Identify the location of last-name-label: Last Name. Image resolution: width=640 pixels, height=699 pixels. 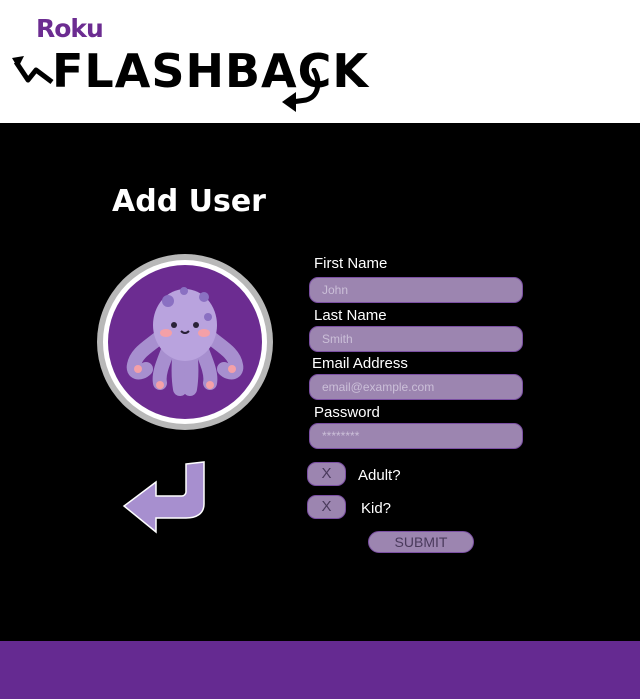
(350, 315).